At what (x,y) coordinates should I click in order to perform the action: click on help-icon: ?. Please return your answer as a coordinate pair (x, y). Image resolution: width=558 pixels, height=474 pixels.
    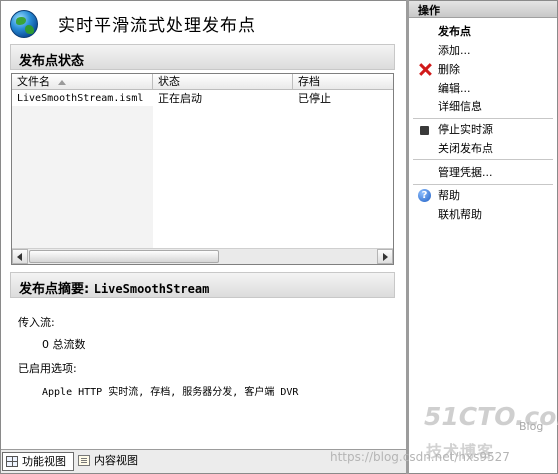
    Looking at the image, I should click on (424, 195).